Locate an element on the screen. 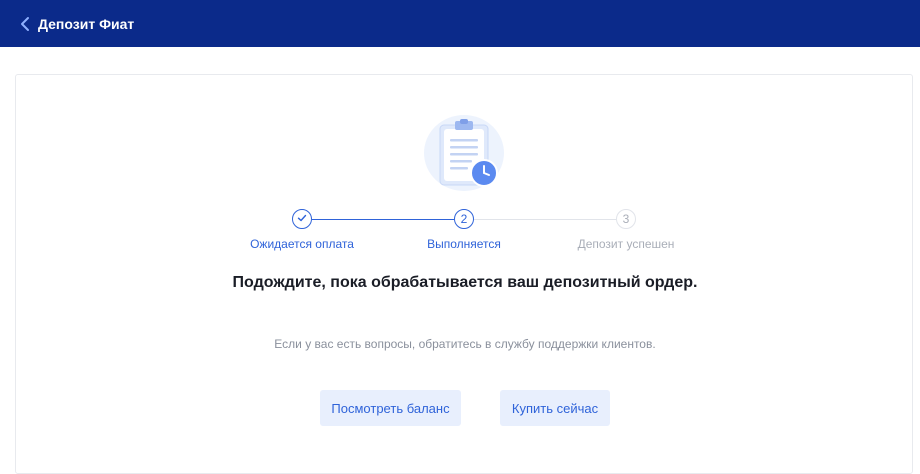 Image resolution: width=920 pixels, height=474 pixels. step-2-label: Выполняется is located at coordinates (464, 244).